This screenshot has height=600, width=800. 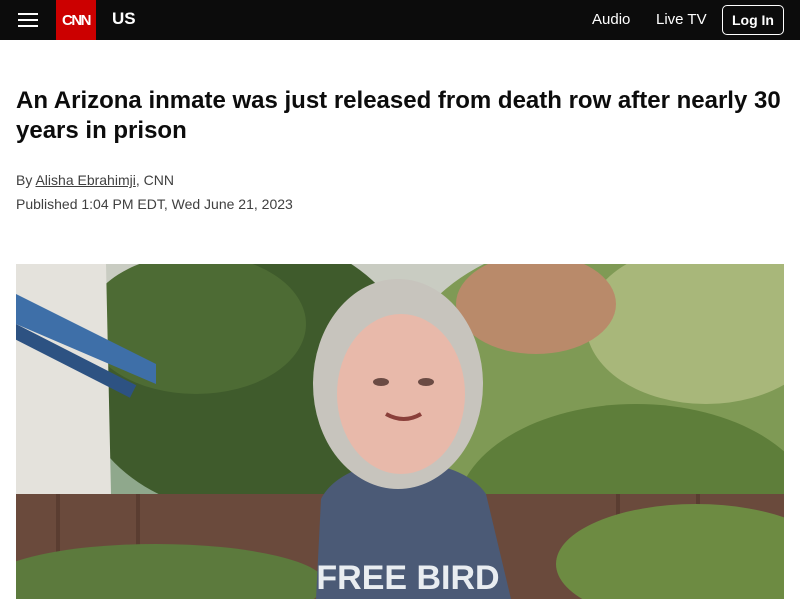 I want to click on byline: By Alisha Ebrahimji, CNN, so click(x=95, y=180).